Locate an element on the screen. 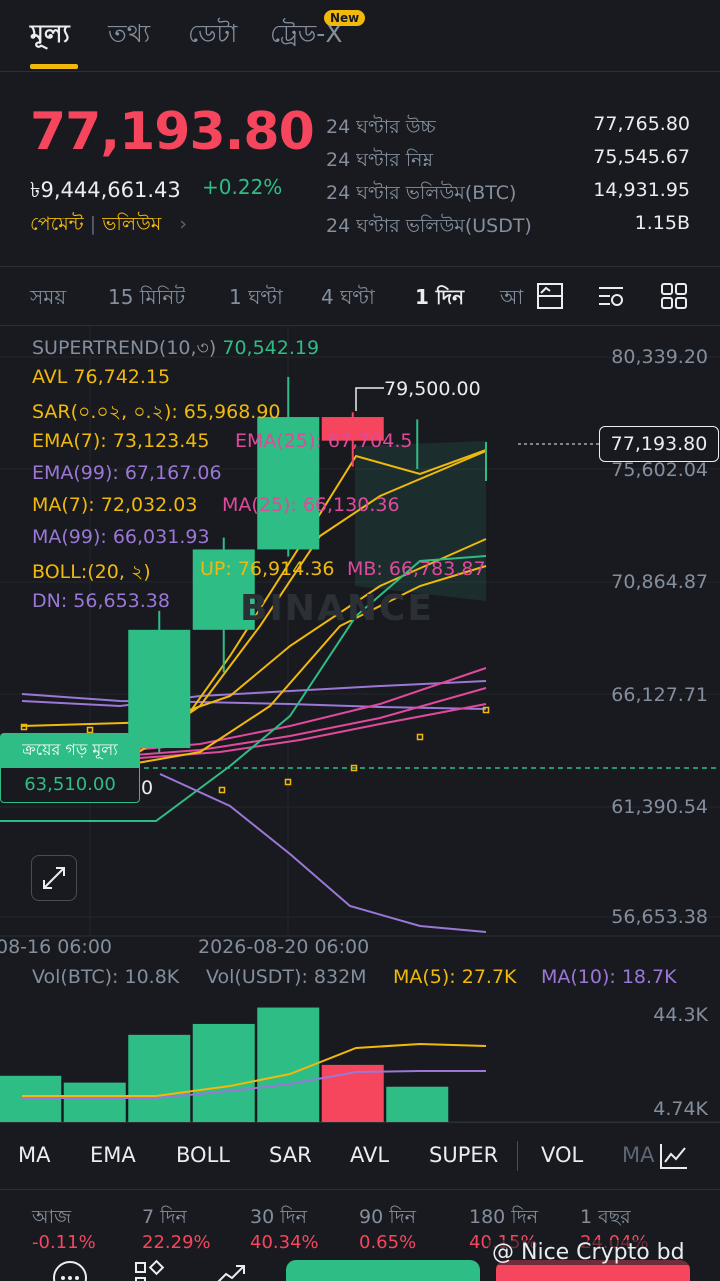  buy-button is located at coordinates (383, 1270).